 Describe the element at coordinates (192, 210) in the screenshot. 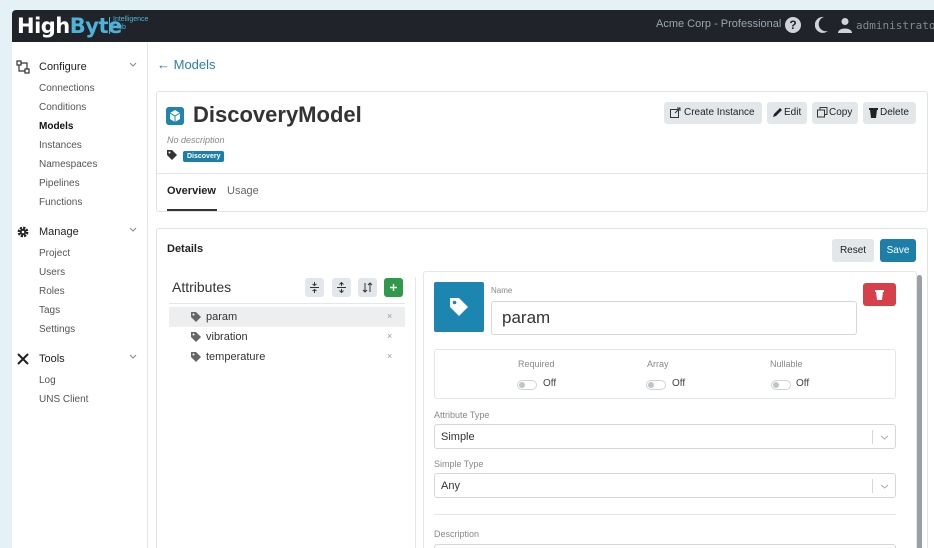

I see `active-tab-indicator` at that location.